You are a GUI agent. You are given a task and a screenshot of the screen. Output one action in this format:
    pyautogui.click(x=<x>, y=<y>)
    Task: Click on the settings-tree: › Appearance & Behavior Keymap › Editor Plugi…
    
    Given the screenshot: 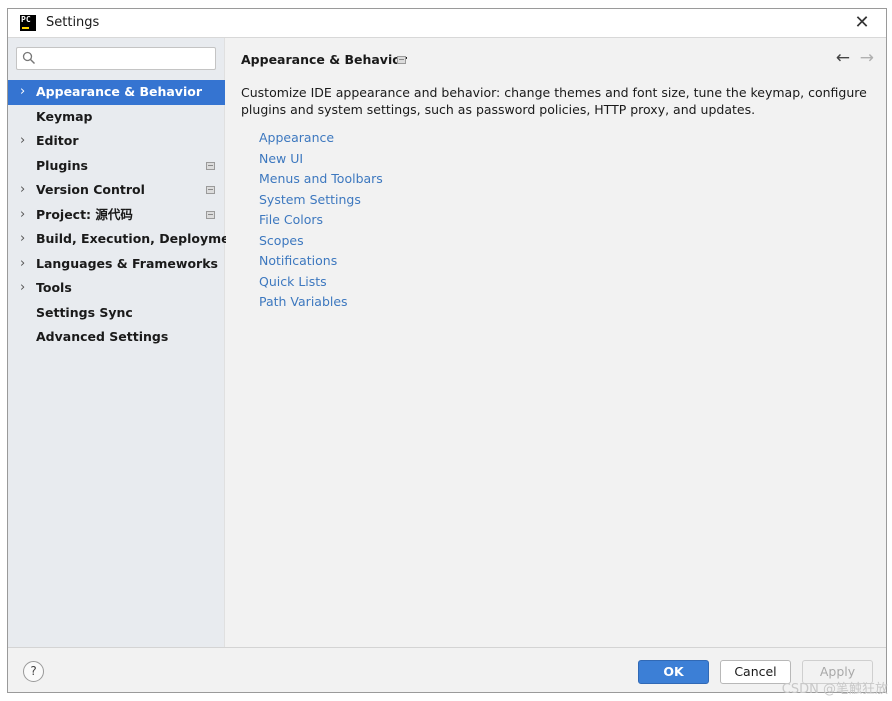 What is the action you would take?
    pyautogui.click(x=126, y=215)
    